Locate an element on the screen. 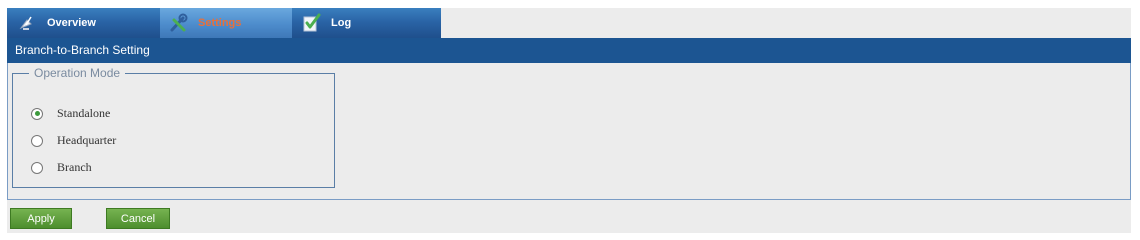 The height and width of the screenshot is (240, 1140). radio-dot is located at coordinates (37, 113).